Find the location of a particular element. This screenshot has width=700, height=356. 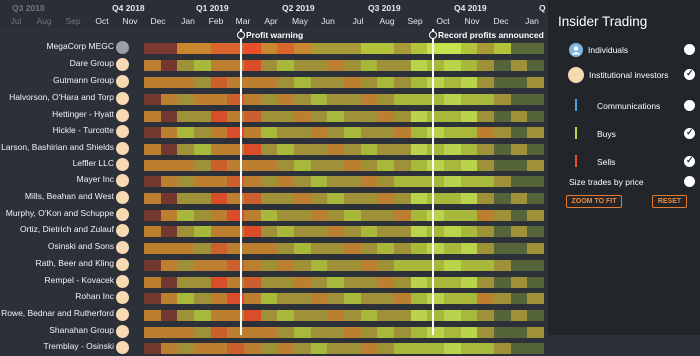

node-row: Hickle - Turcotte is located at coordinates (274, 132).